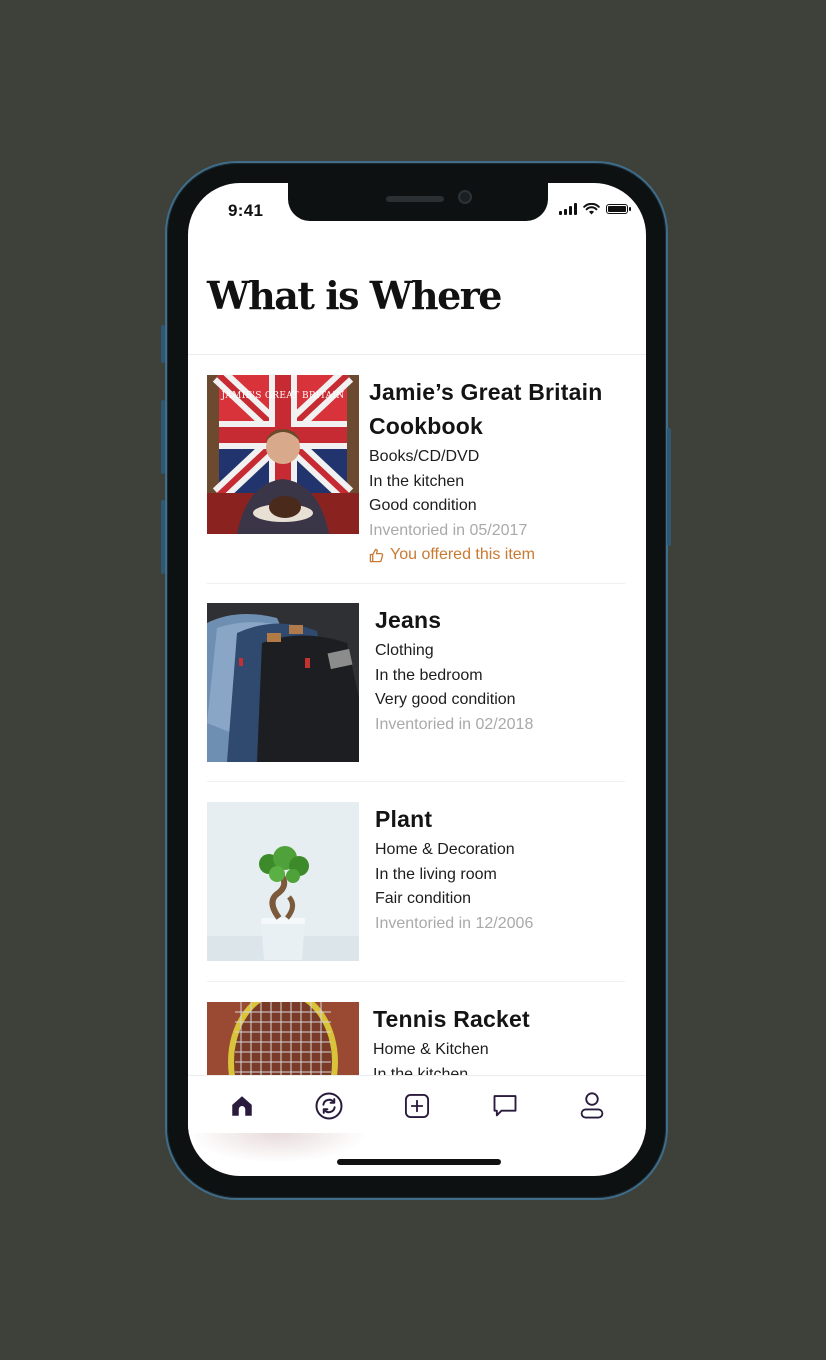 Image resolution: width=826 pixels, height=1360 pixels. I want to click on chat-icon, so click(505, 1105).